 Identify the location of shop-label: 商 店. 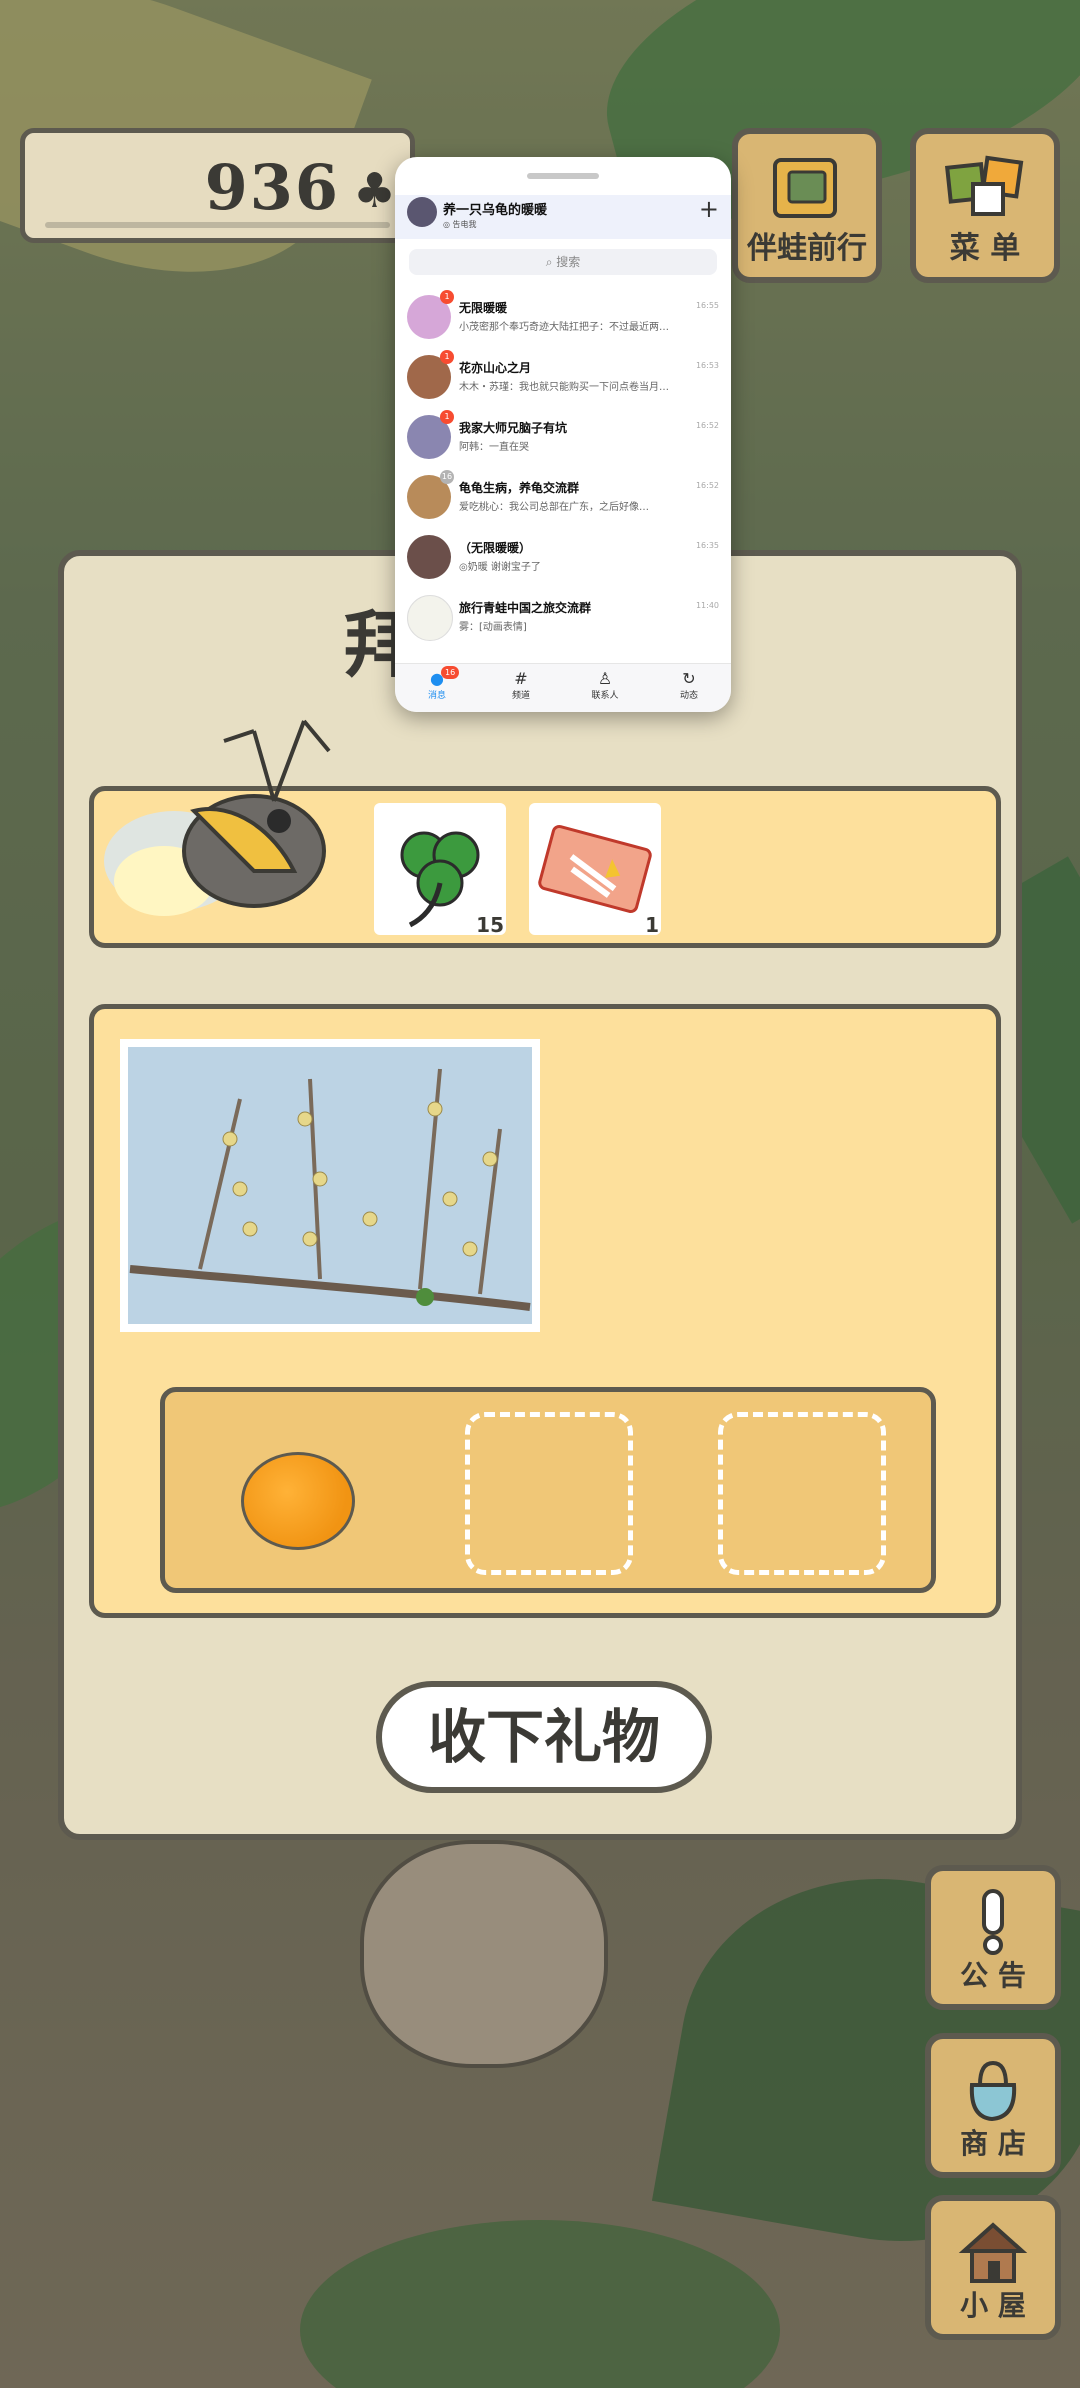
(993, 2143).